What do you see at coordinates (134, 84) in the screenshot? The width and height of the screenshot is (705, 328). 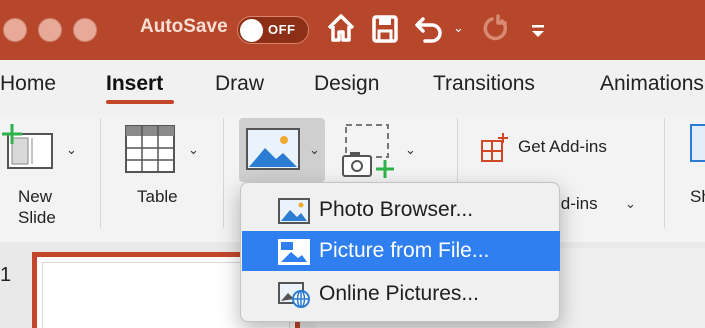 I see `tab-insert: Insert` at bounding box center [134, 84].